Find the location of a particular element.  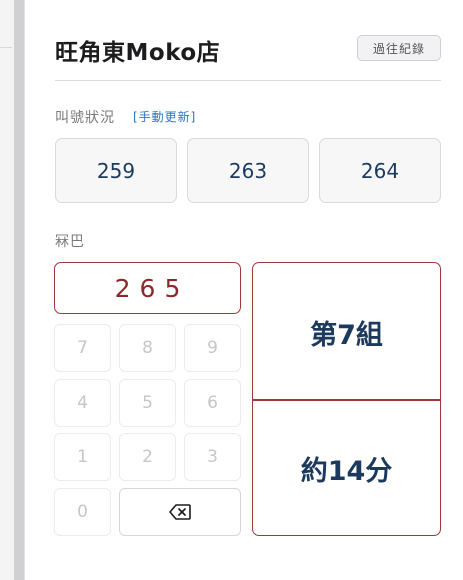

backspace-icon is located at coordinates (180, 512).